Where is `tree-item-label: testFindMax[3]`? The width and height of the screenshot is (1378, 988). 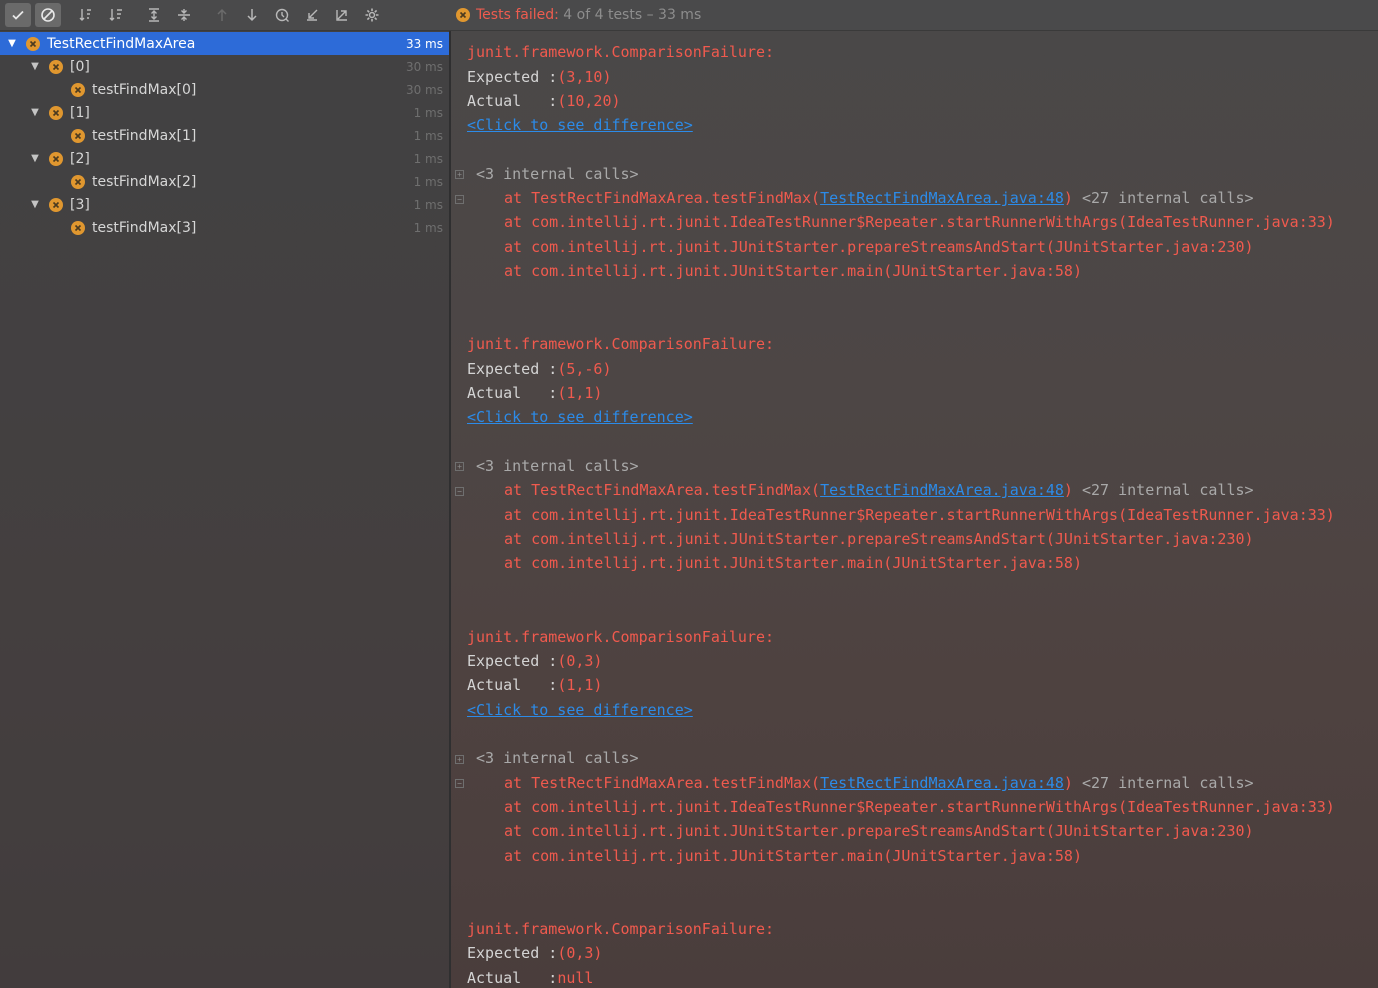 tree-item-label: testFindMax[3] is located at coordinates (144, 227).